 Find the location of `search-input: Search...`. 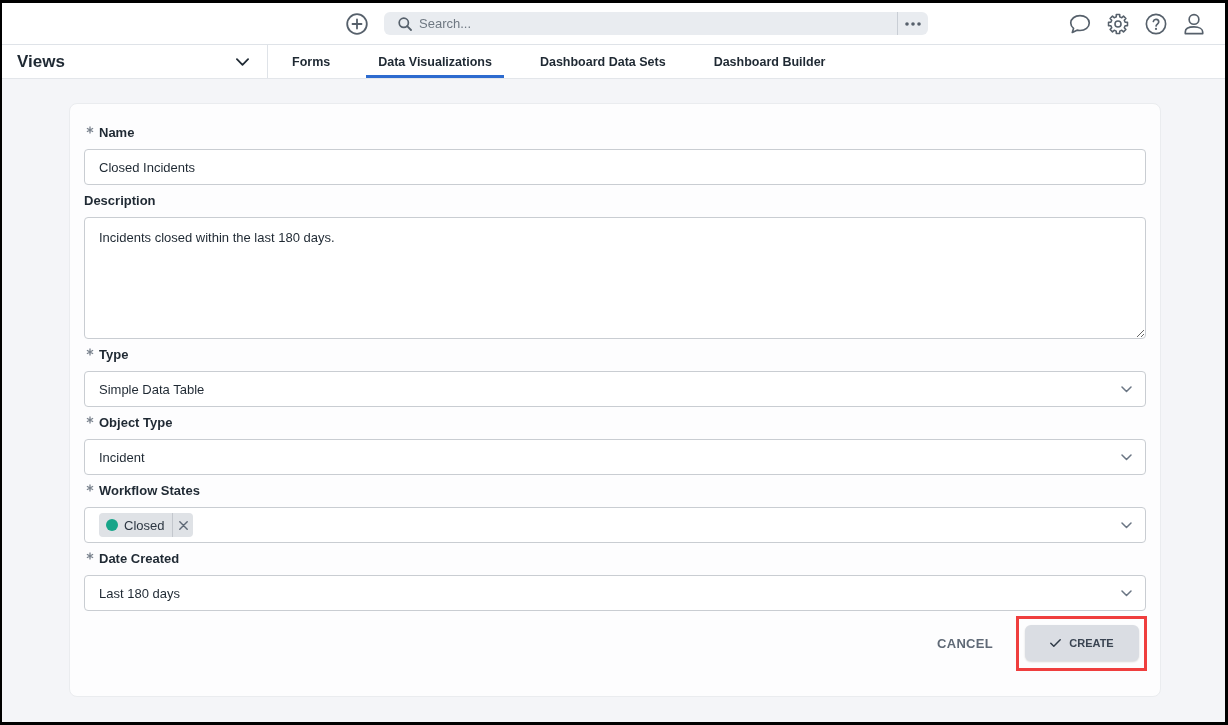

search-input: Search... is located at coordinates (658, 23).